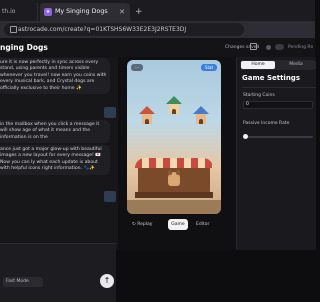 The image size is (320, 302). I want to click on stats-chip: Stat, so click(209, 67).